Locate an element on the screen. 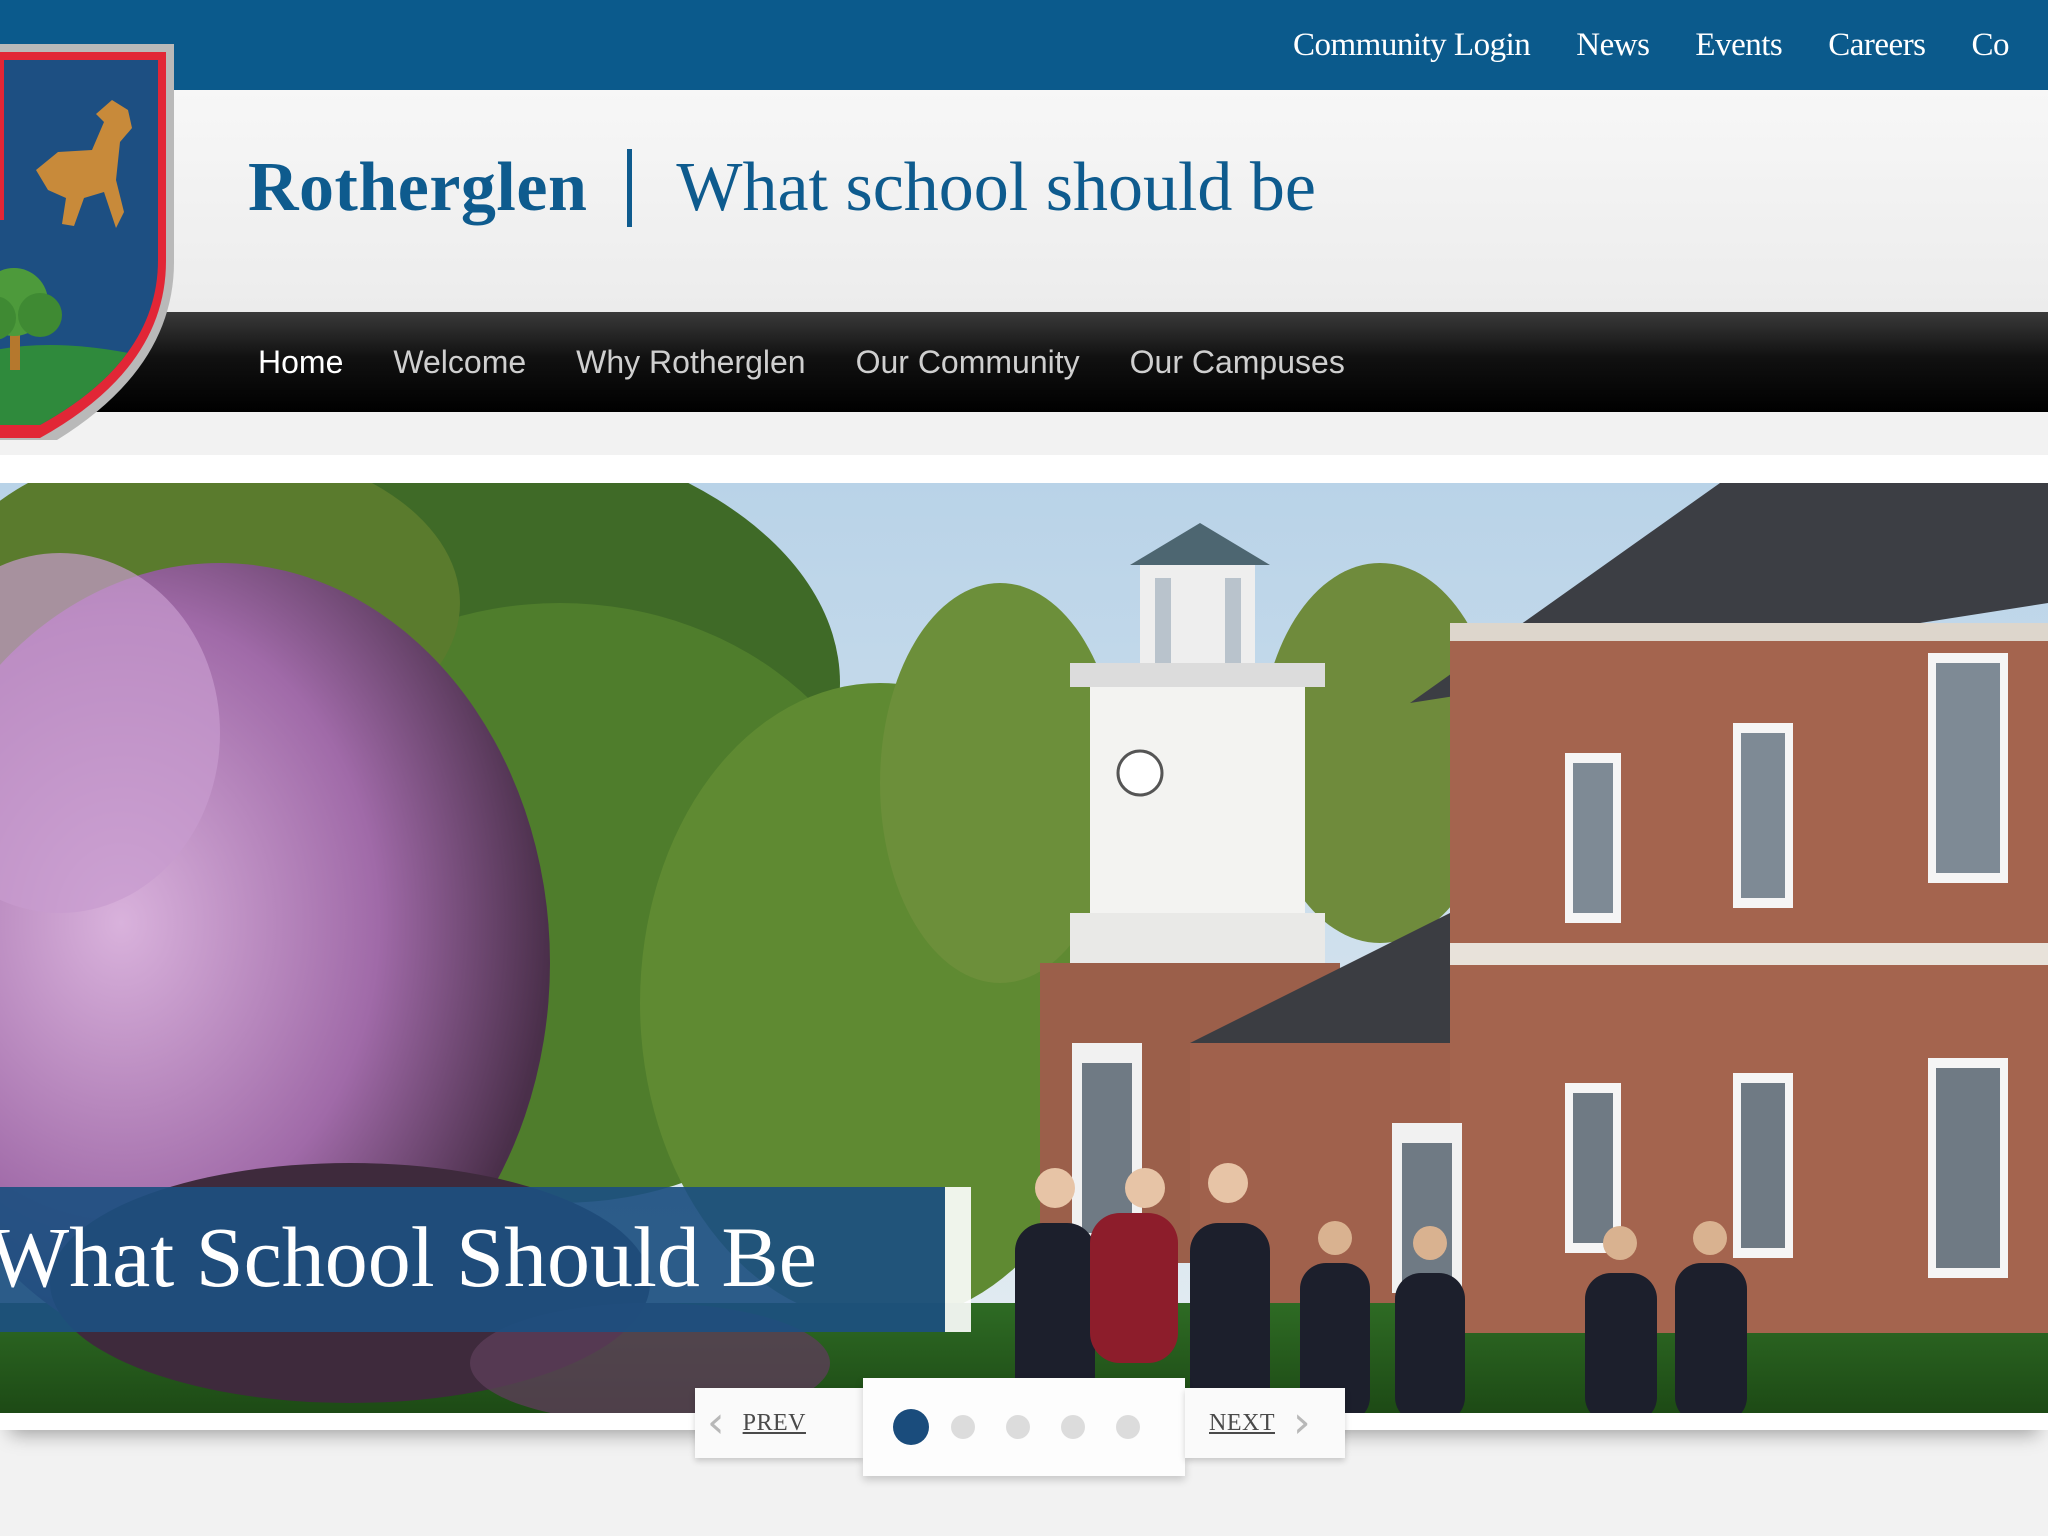 This screenshot has height=1536, width=2048. hero-caption-edge is located at coordinates (958, 1259).